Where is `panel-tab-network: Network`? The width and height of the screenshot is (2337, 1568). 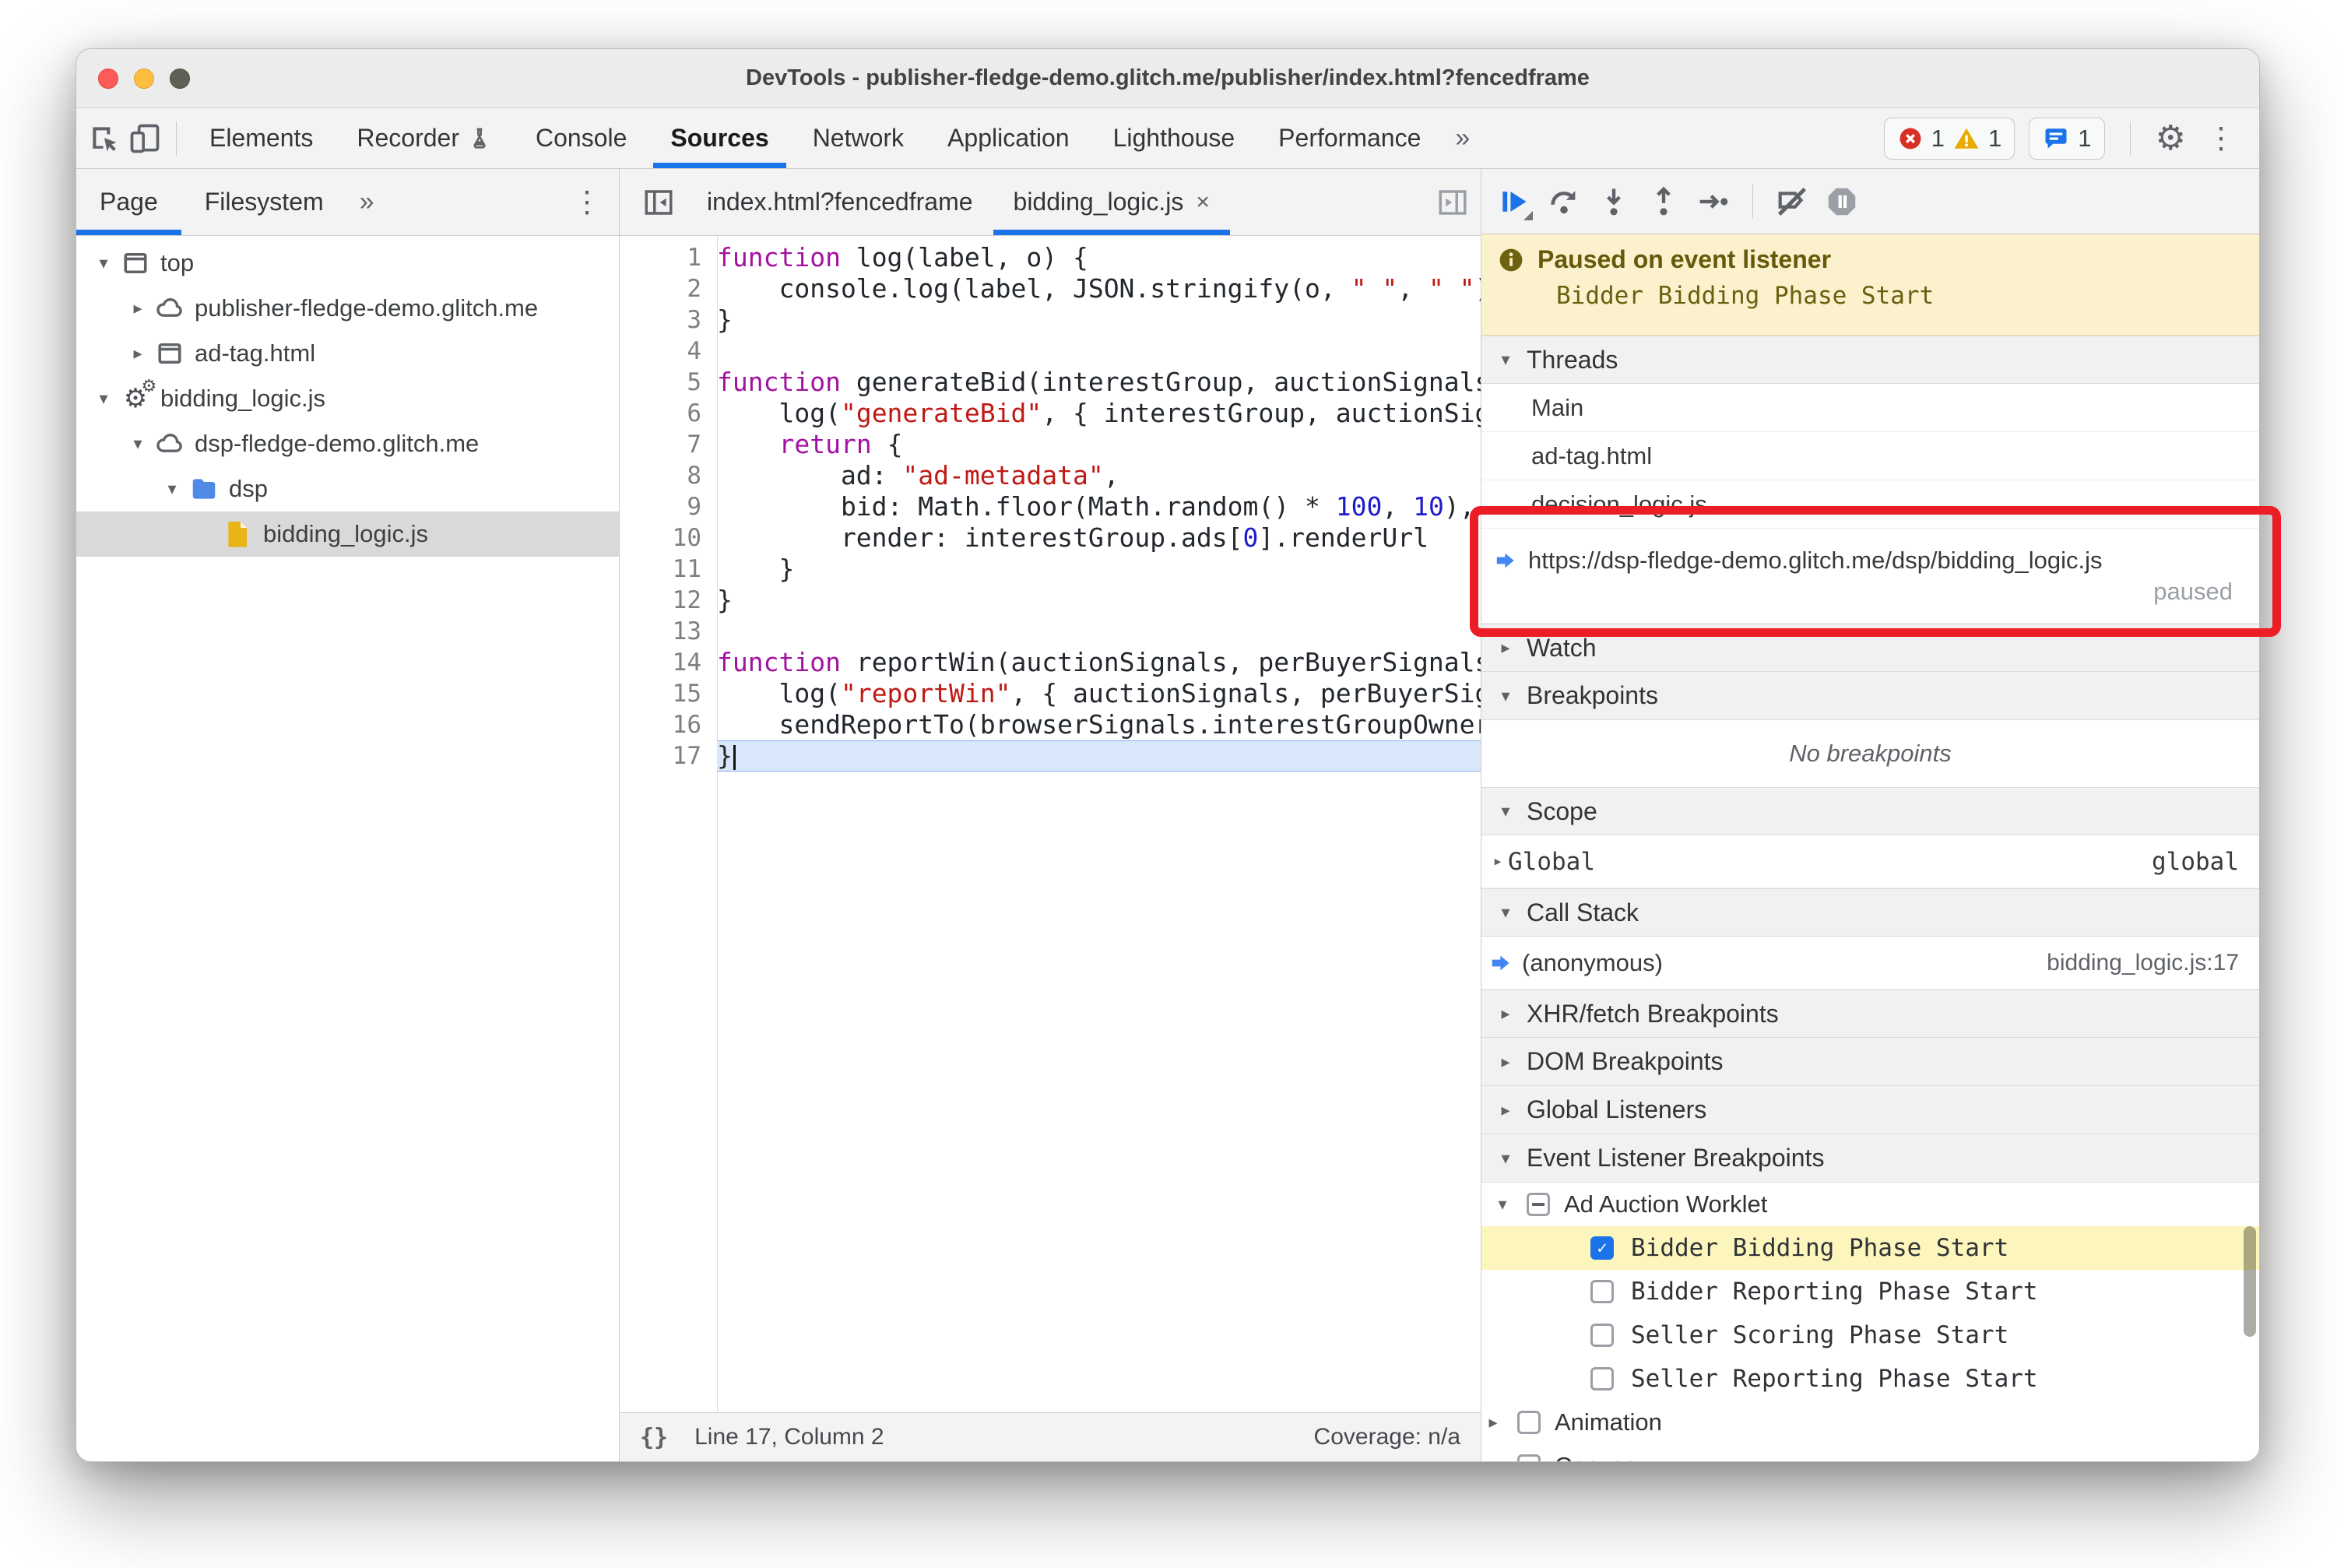 panel-tab-network: Network is located at coordinates (859, 138).